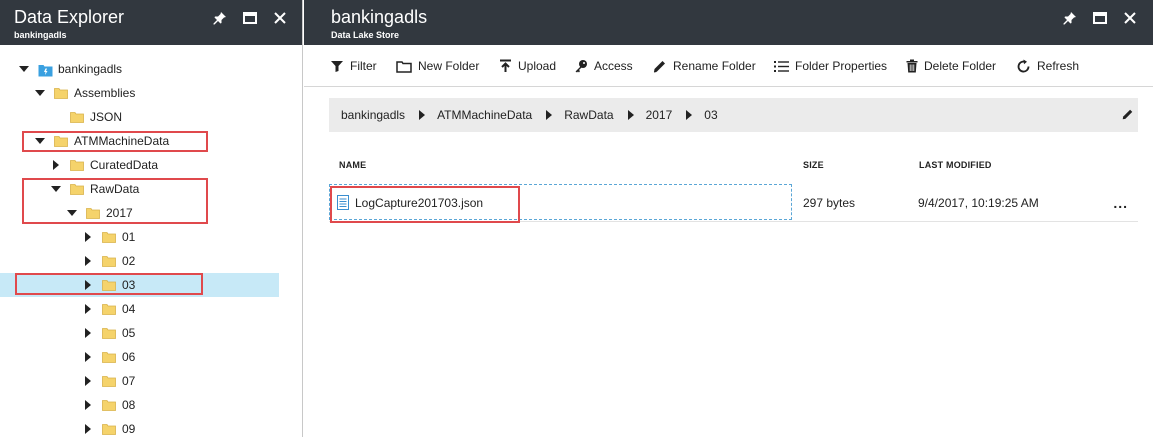 This screenshot has height=437, width=1153. Describe the element at coordinates (659, 66) in the screenshot. I see `pencil-icon` at that location.